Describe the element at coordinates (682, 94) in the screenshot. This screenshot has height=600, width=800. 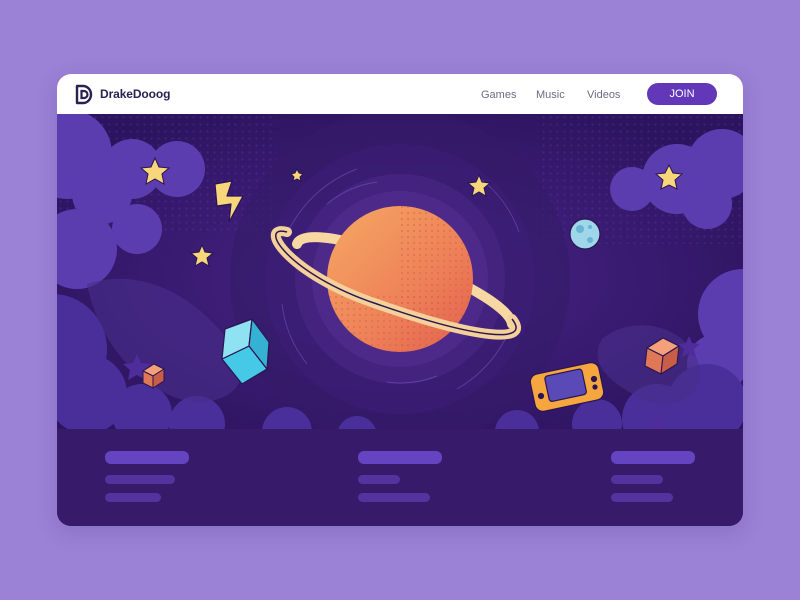
I see `join-button: JOIN` at that location.